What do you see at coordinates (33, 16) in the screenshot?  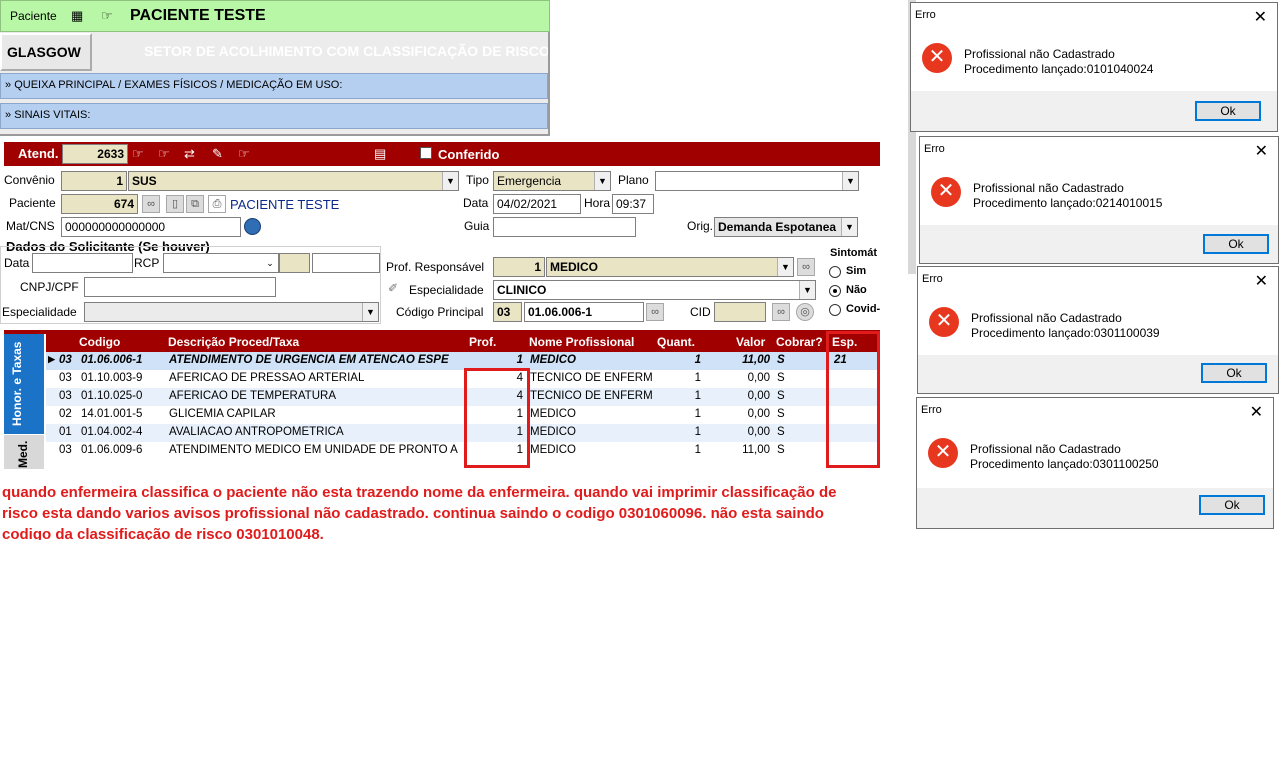 I see `patient-label: Paciente` at bounding box center [33, 16].